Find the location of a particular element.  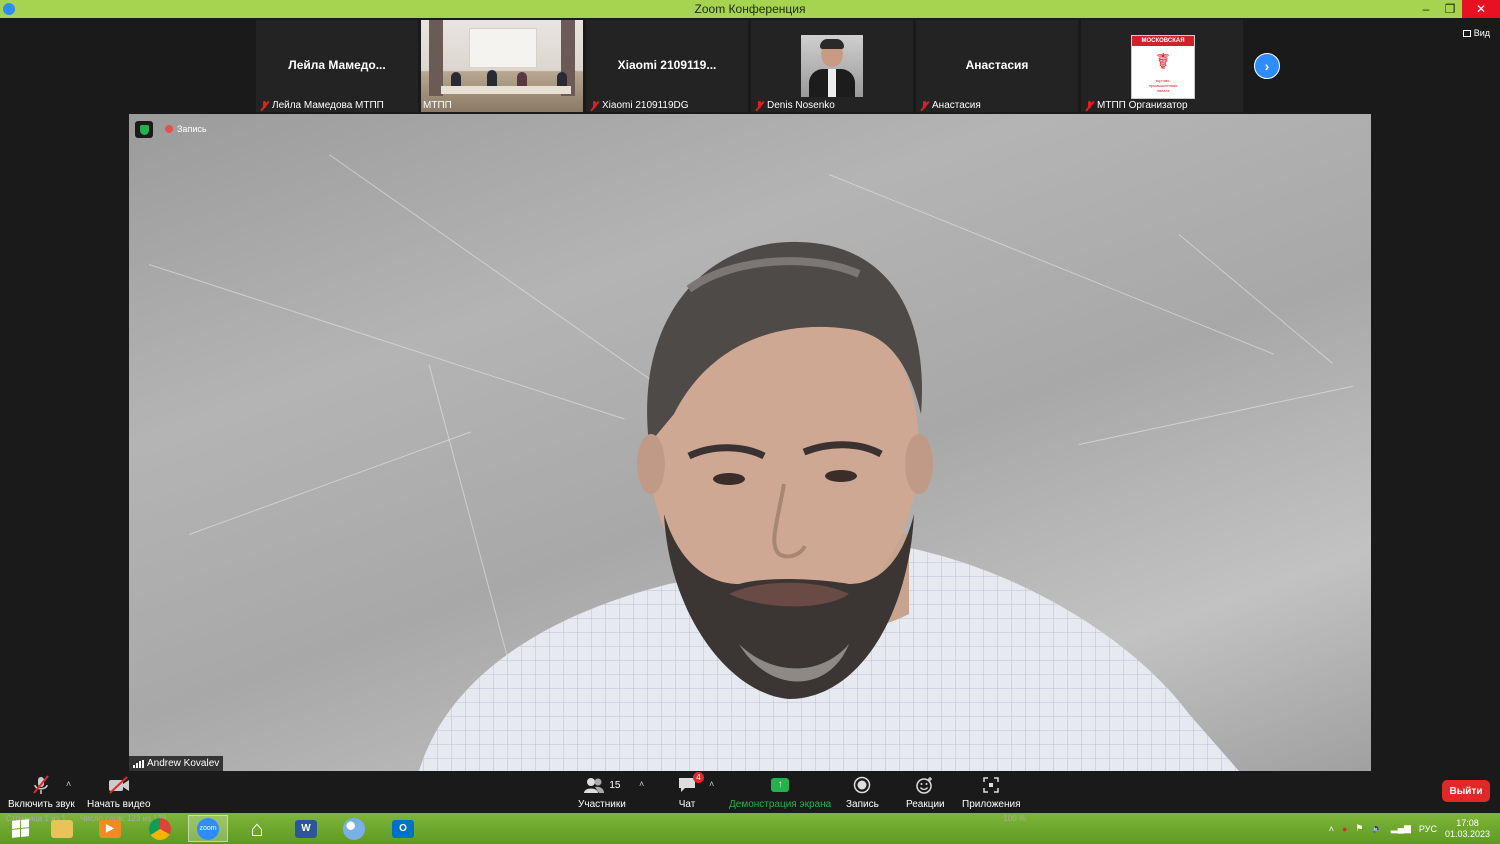

conference-room-video is located at coordinates (502, 66).